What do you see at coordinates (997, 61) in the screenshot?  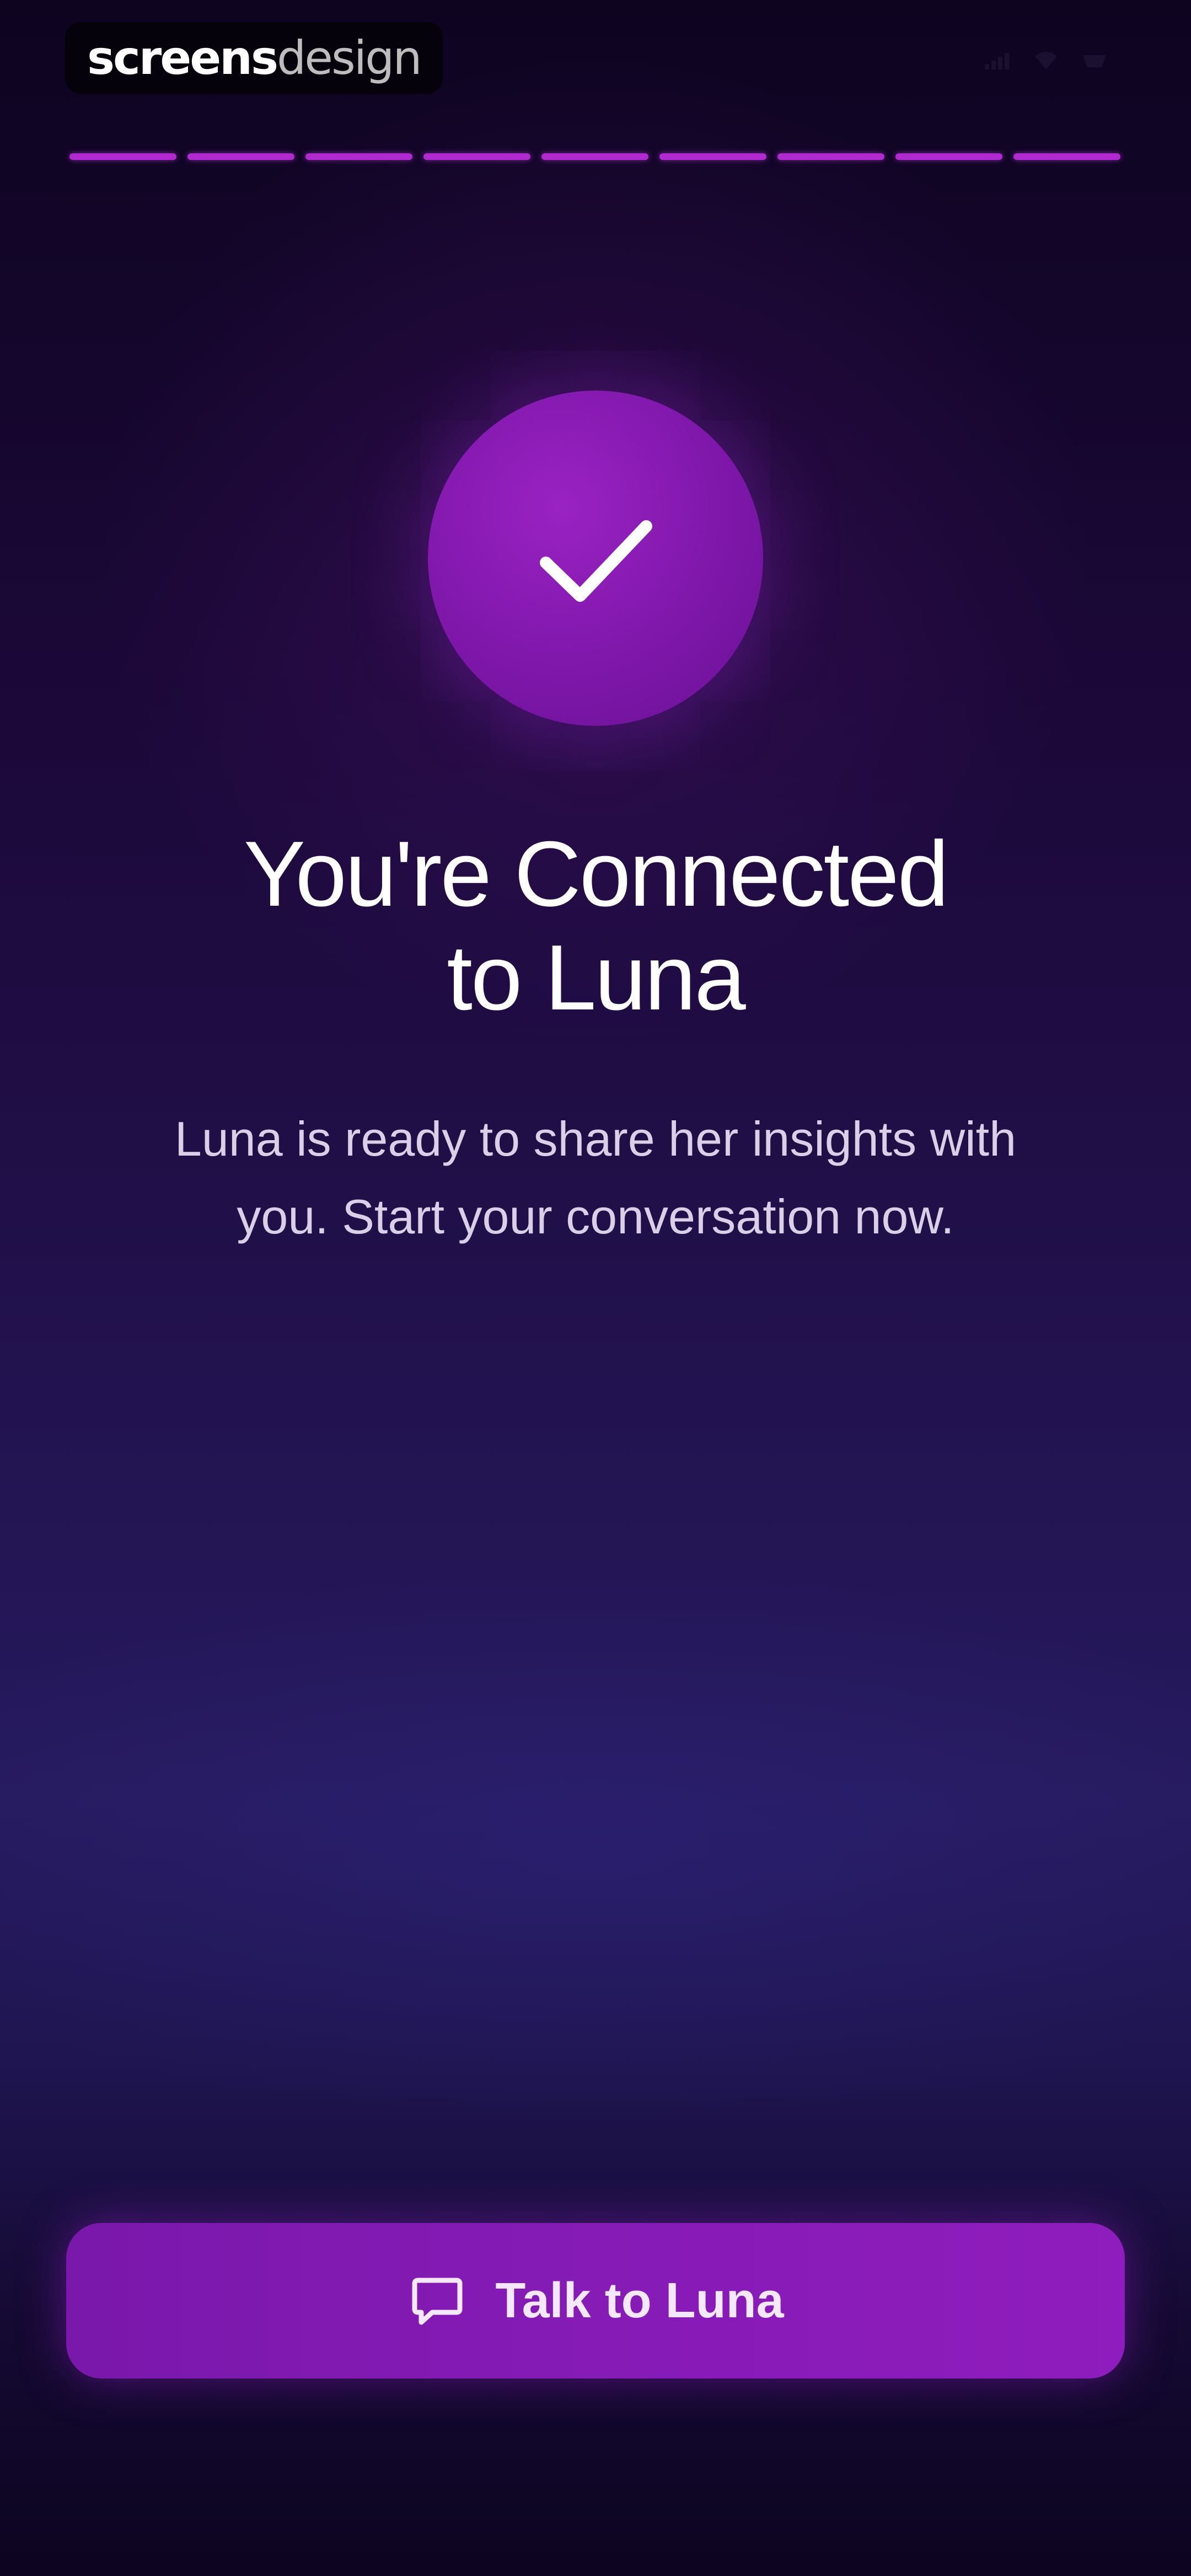 I see `signal-icon` at bounding box center [997, 61].